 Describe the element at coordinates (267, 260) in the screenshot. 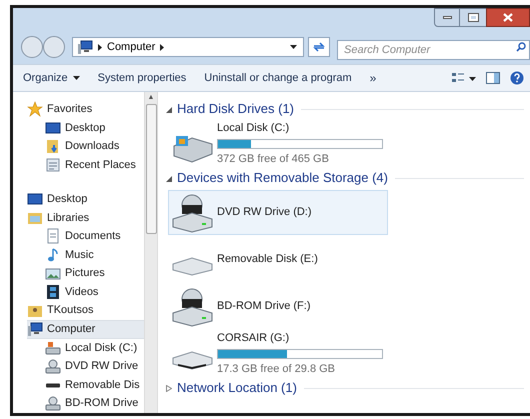

I see `drive-name: Removable Disk (E:)` at that location.